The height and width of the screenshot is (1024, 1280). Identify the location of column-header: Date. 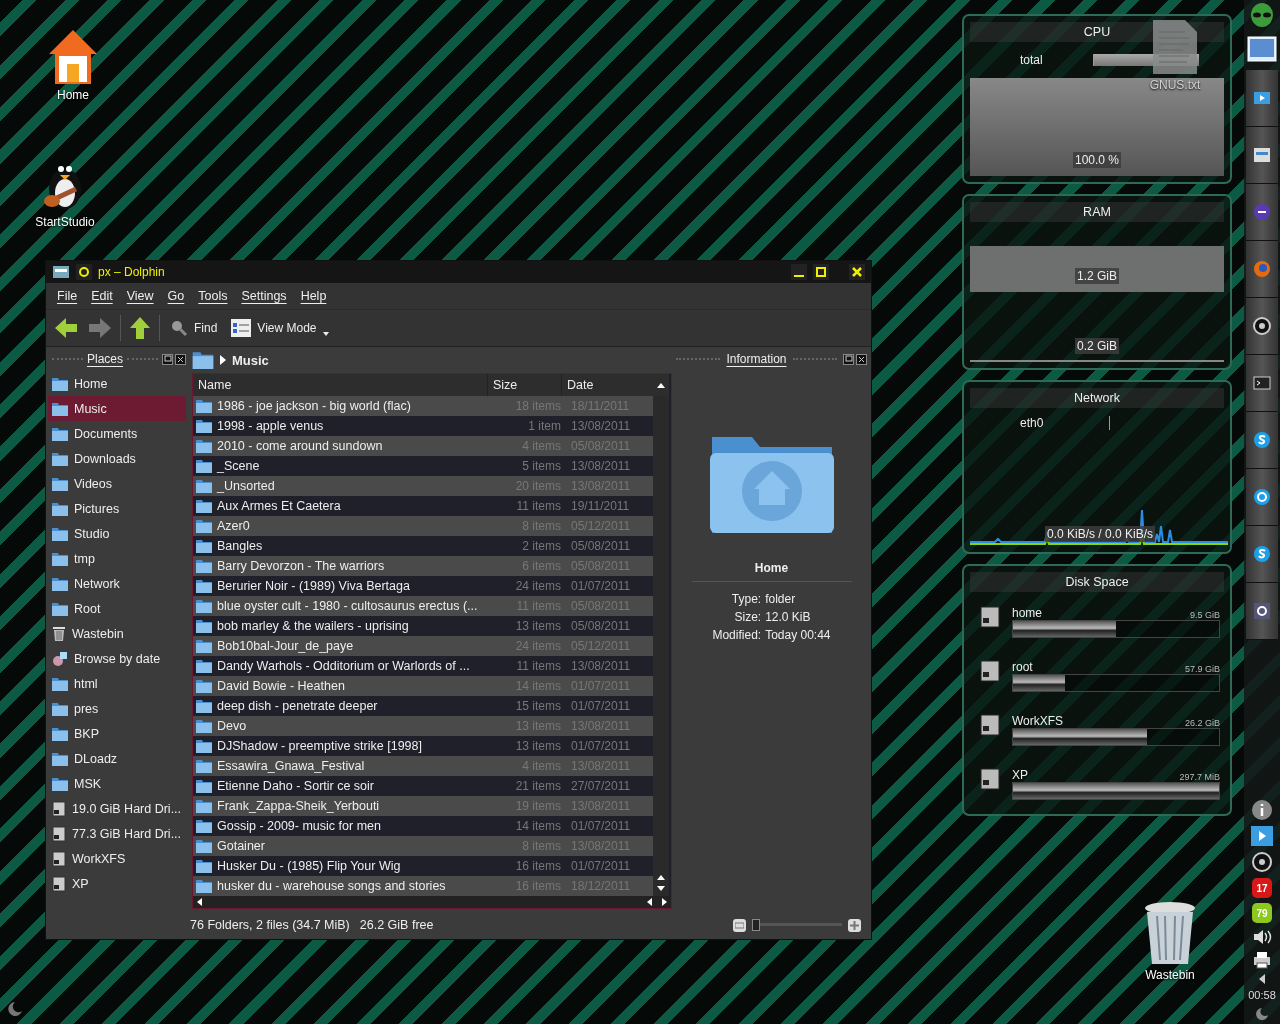
(607, 385).